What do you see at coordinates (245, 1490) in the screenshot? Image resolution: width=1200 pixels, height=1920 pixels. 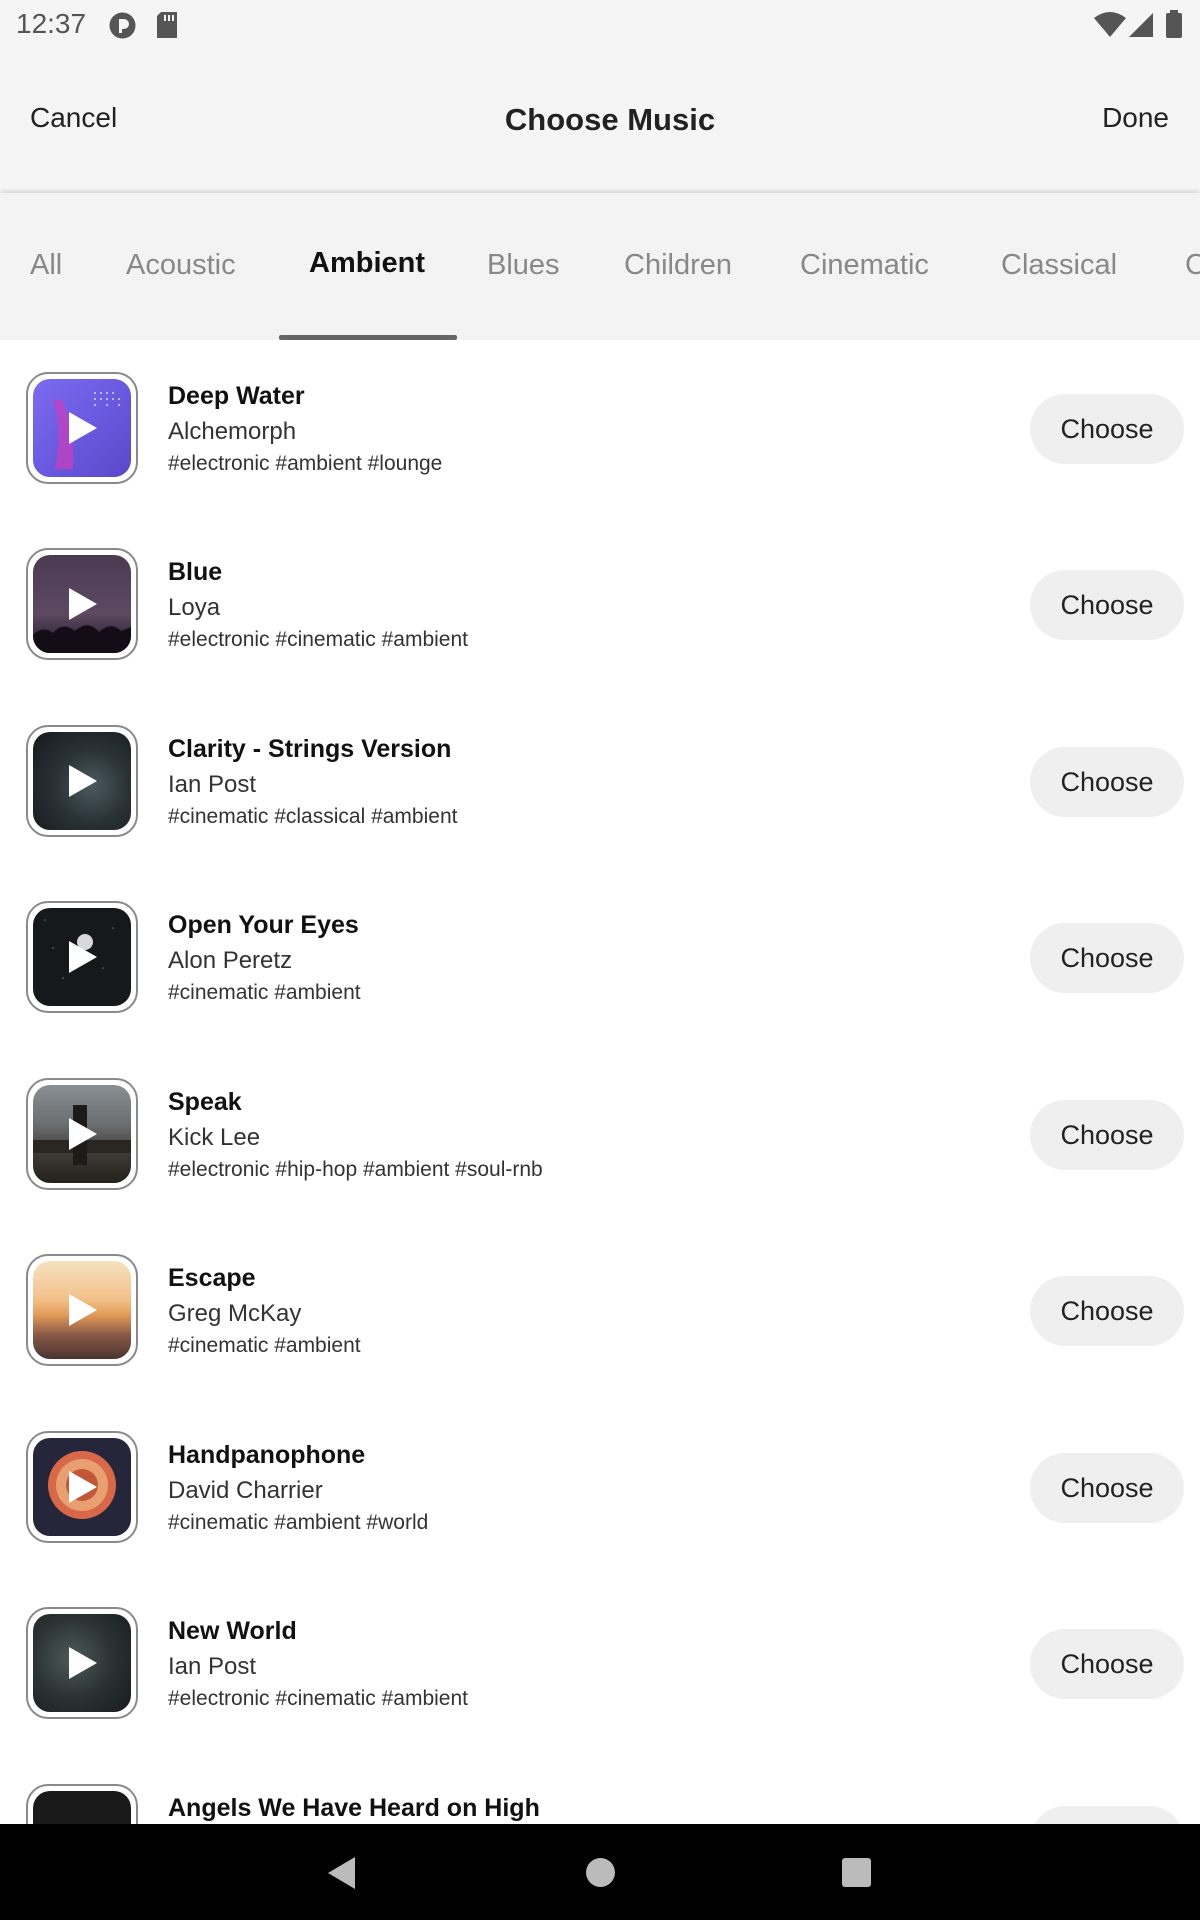 I see `track-artist: David Charrier` at bounding box center [245, 1490].